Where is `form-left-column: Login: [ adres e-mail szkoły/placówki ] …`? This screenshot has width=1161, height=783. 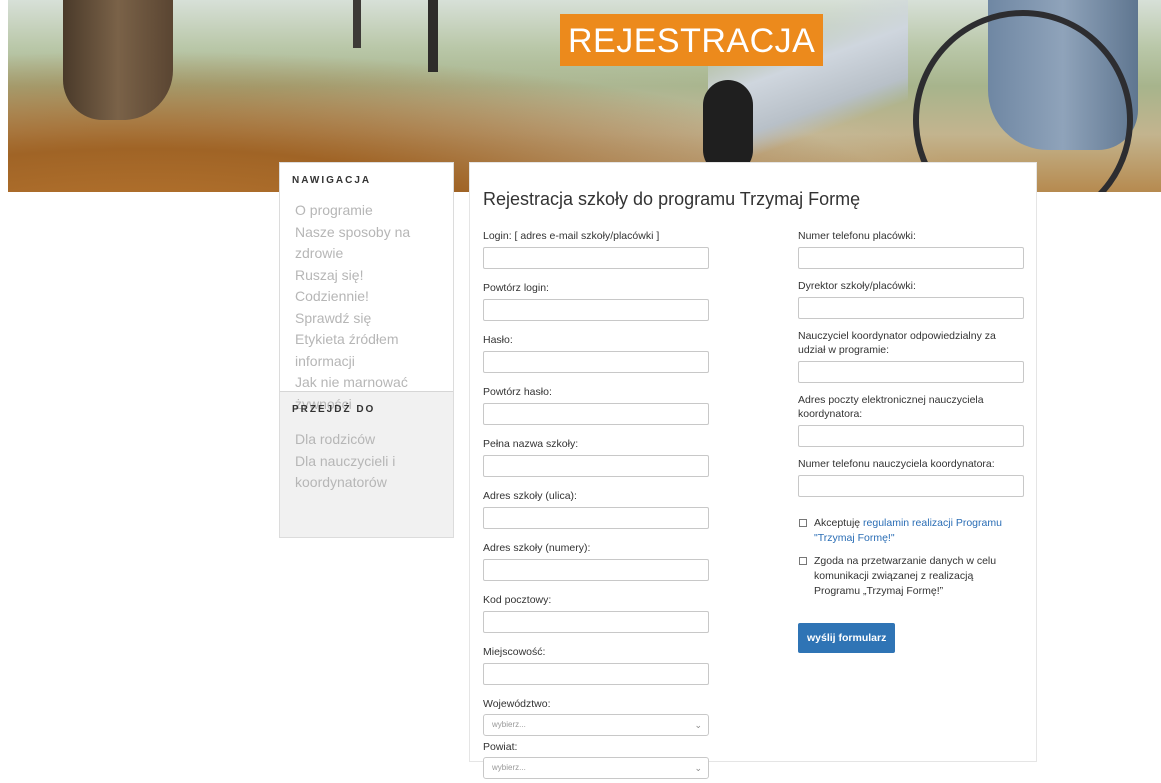
form-left-column: Login: [ adres e-mail szkoły/placówki ] … is located at coordinates (596, 506).